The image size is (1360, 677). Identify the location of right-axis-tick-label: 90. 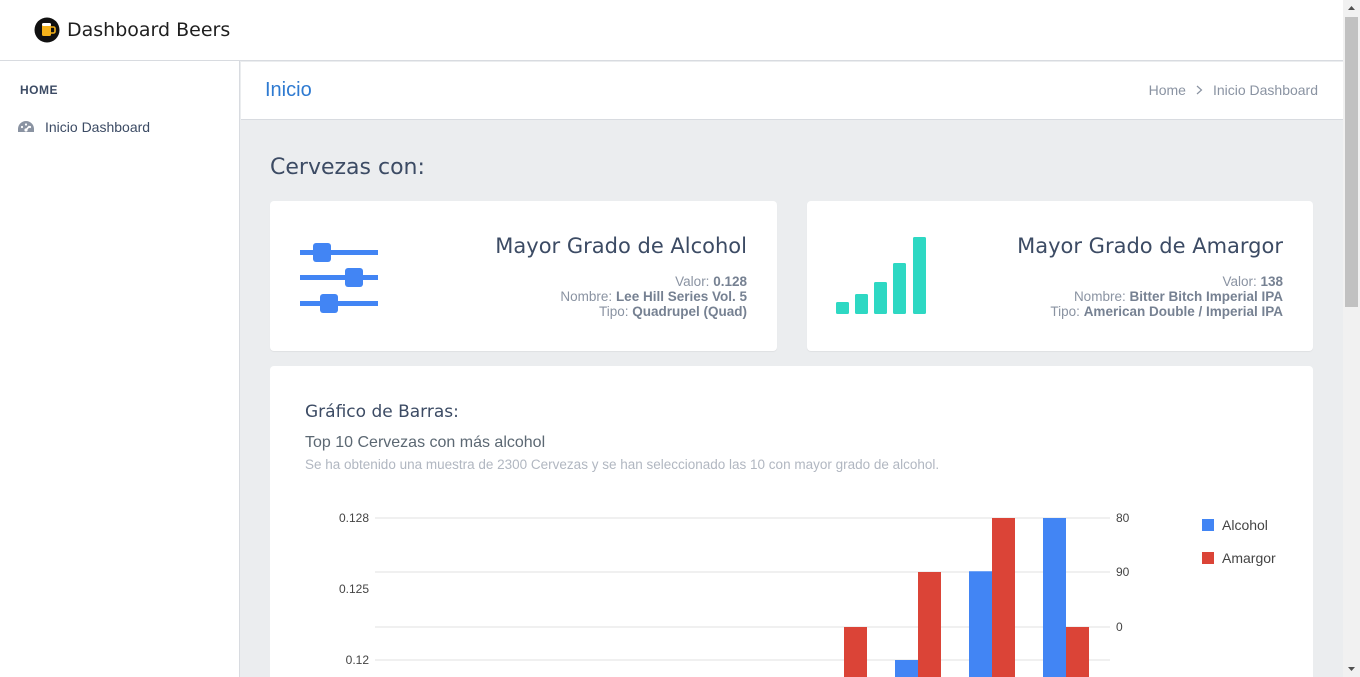
(1123, 572).